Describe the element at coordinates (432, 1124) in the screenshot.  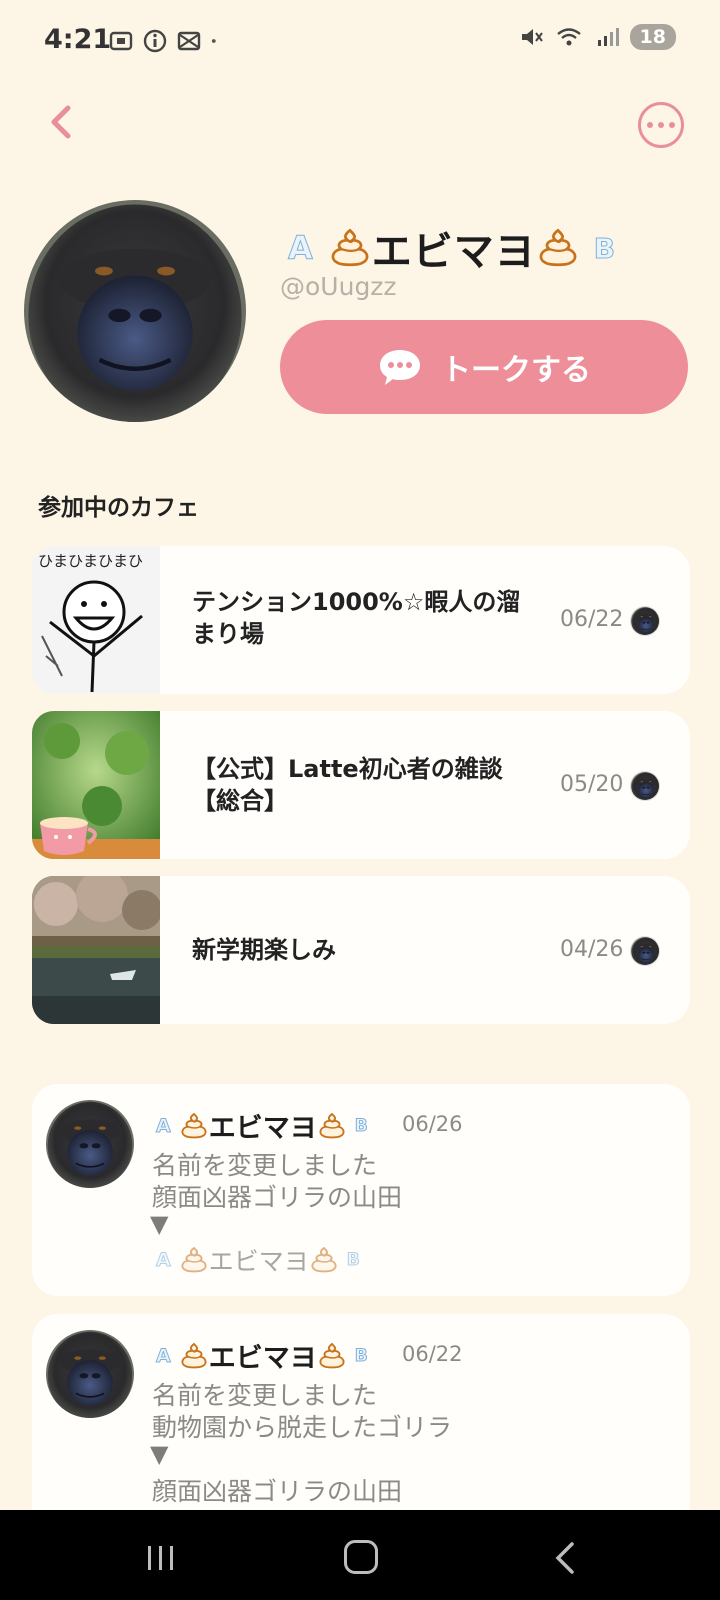
I see `activity-date: 06/26` at that location.